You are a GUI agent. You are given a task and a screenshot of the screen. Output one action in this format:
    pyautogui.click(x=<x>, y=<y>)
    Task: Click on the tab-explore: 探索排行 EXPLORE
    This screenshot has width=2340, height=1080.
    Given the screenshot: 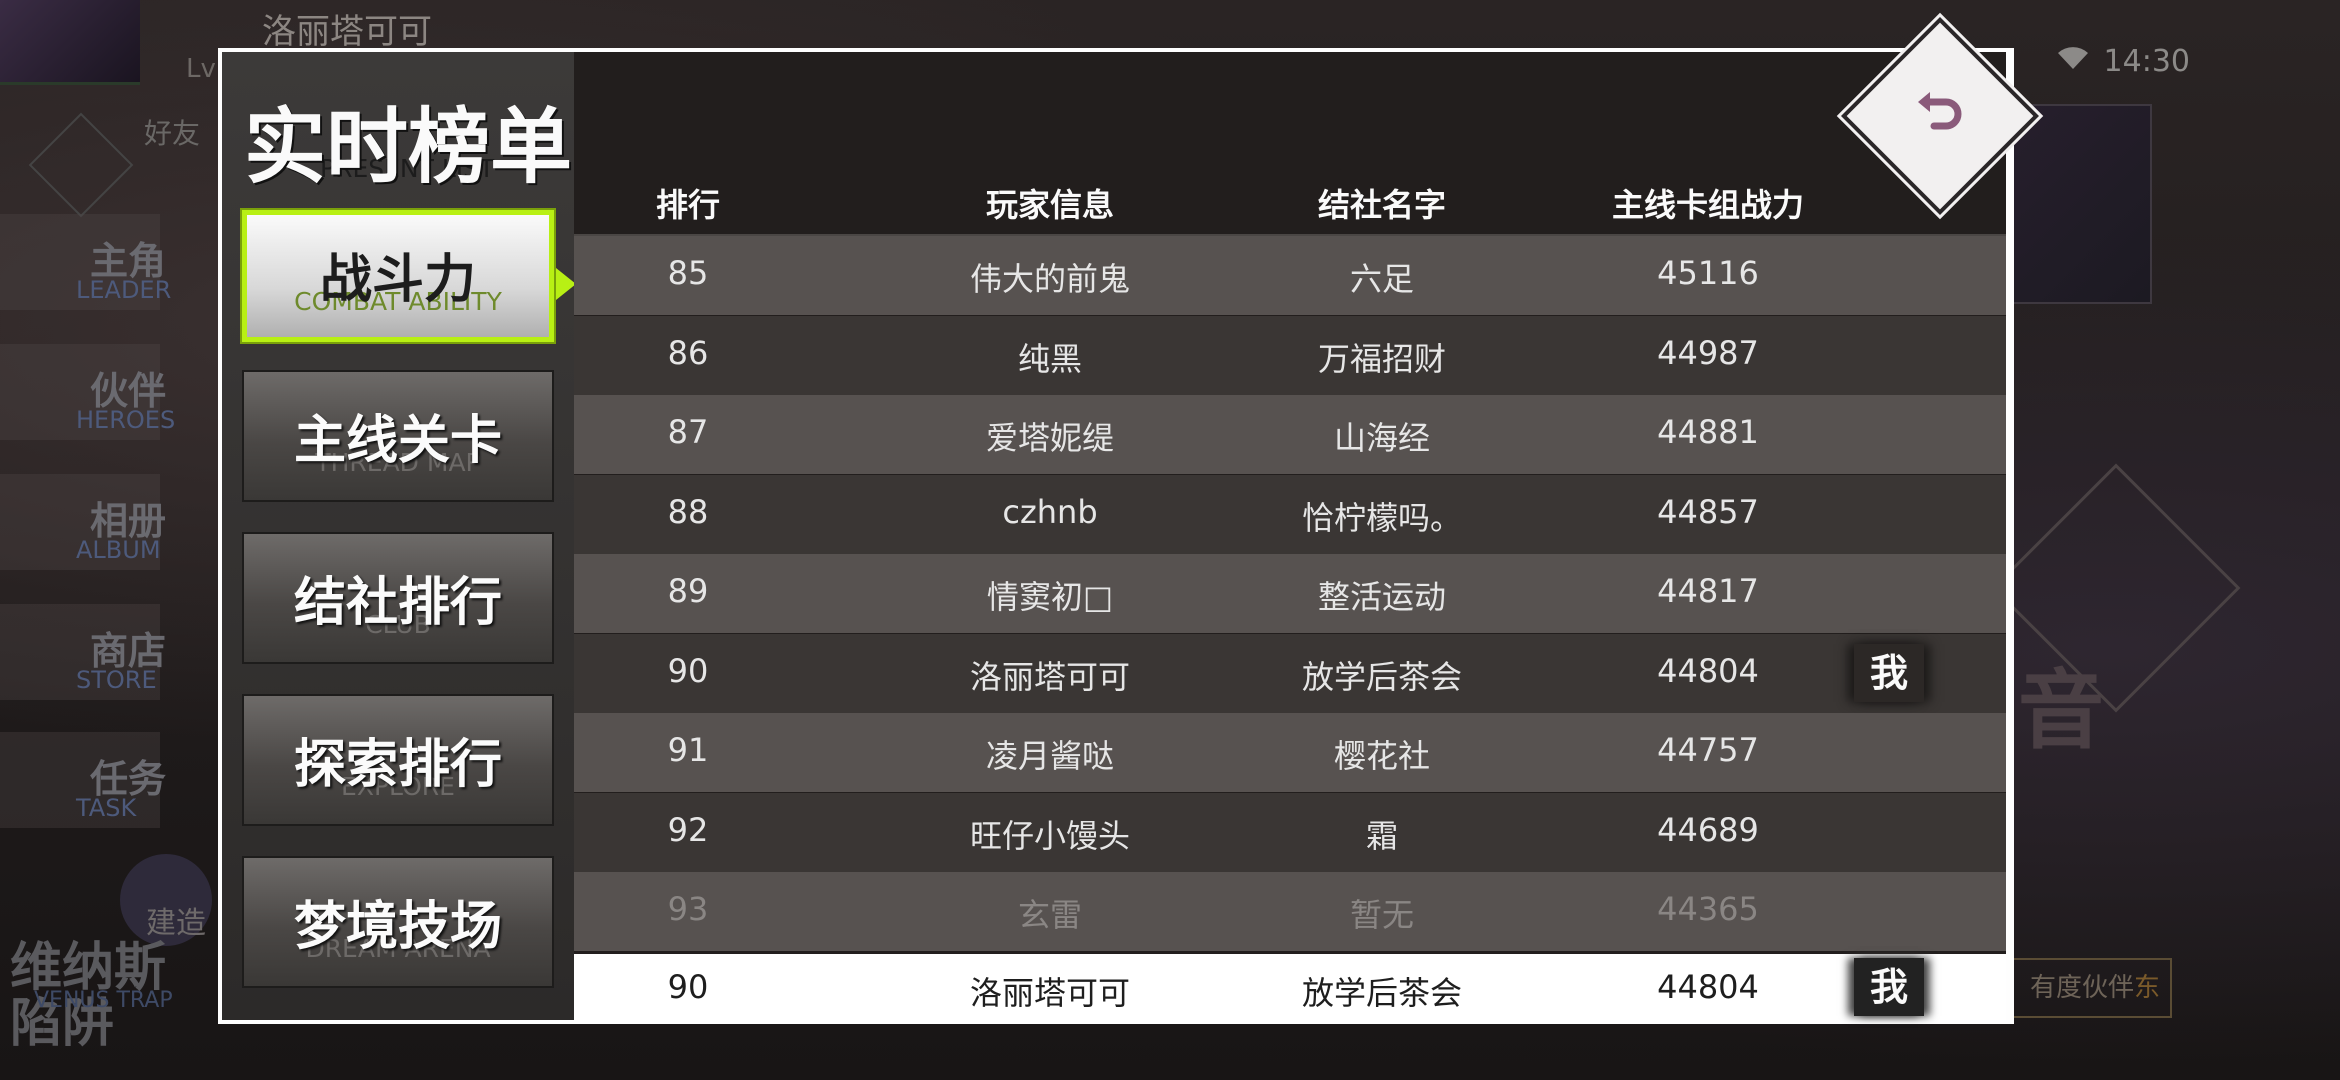 What is the action you would take?
    pyautogui.click(x=398, y=760)
    